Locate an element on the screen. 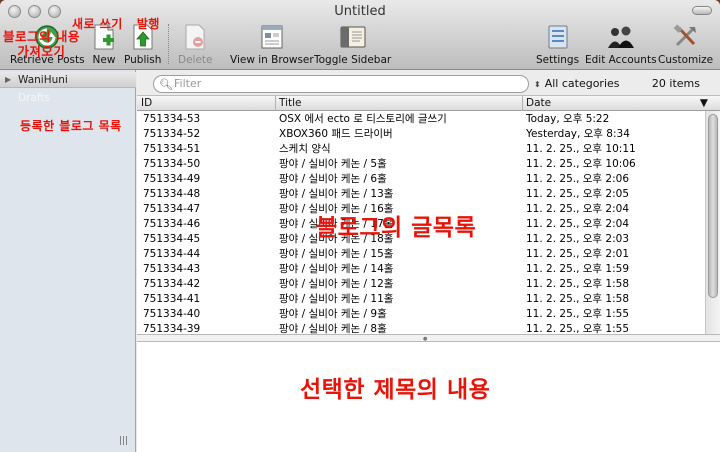 This screenshot has height=452, width=720. sidebar-icon is located at coordinates (353, 37).